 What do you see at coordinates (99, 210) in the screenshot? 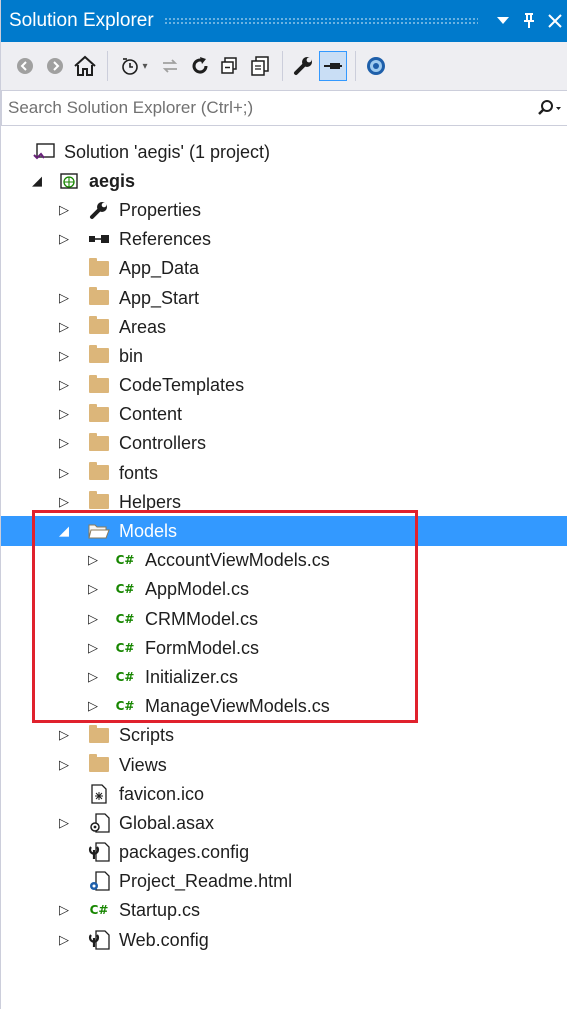
I see `wrench-icon` at bounding box center [99, 210].